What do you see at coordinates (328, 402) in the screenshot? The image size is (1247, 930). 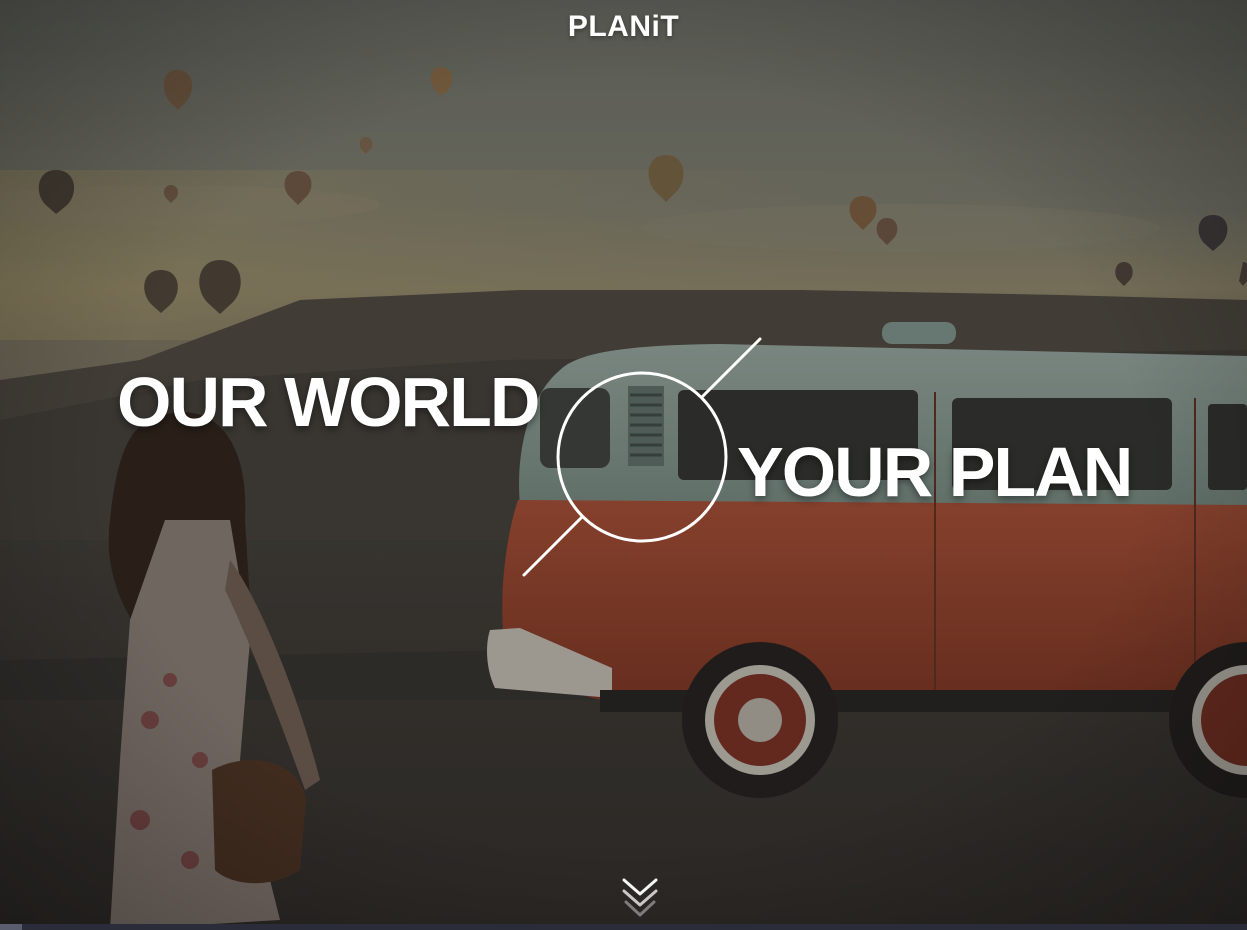 I see `headline-our-world: OUR WORLD` at bounding box center [328, 402].